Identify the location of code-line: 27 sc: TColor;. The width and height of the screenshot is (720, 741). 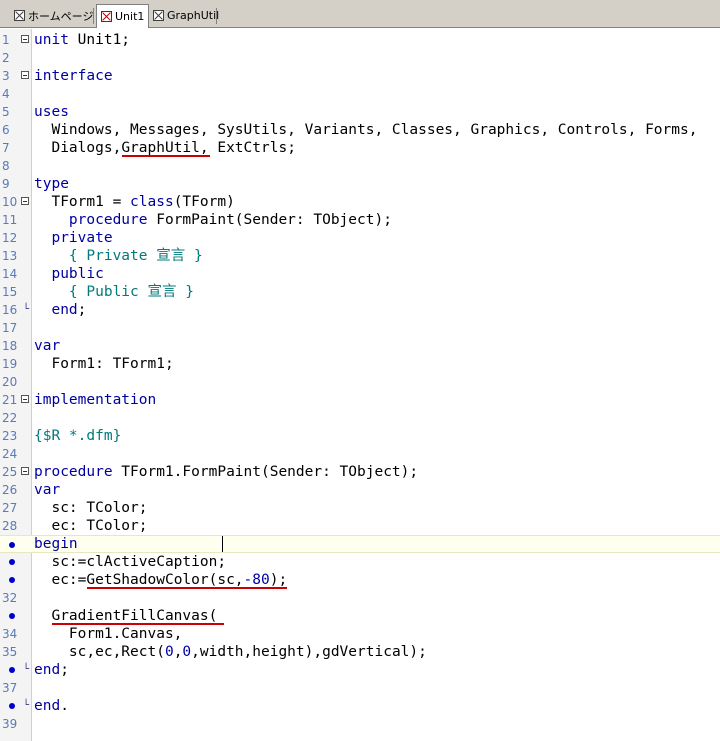
(75, 508).